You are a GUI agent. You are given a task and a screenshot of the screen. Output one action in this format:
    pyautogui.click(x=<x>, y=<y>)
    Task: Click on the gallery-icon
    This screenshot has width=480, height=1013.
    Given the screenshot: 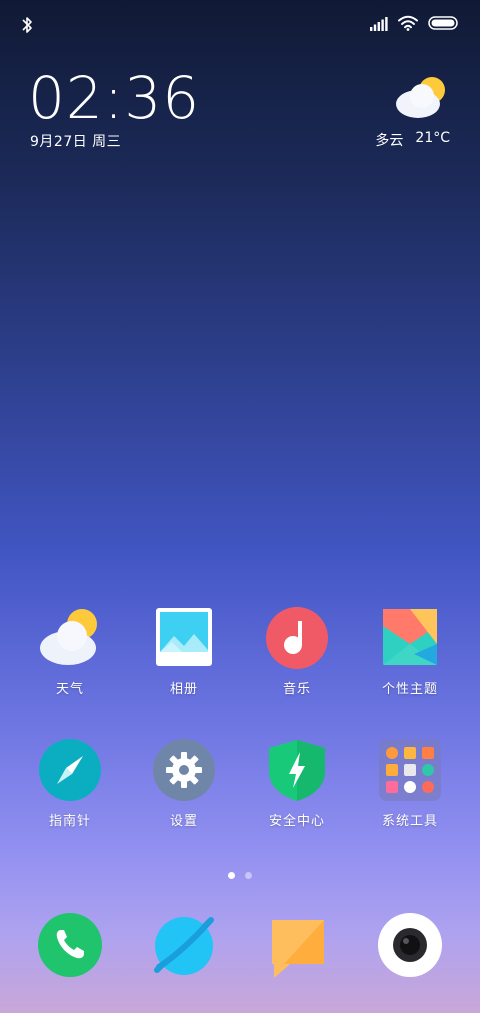 What is the action you would take?
    pyautogui.click(x=184, y=638)
    